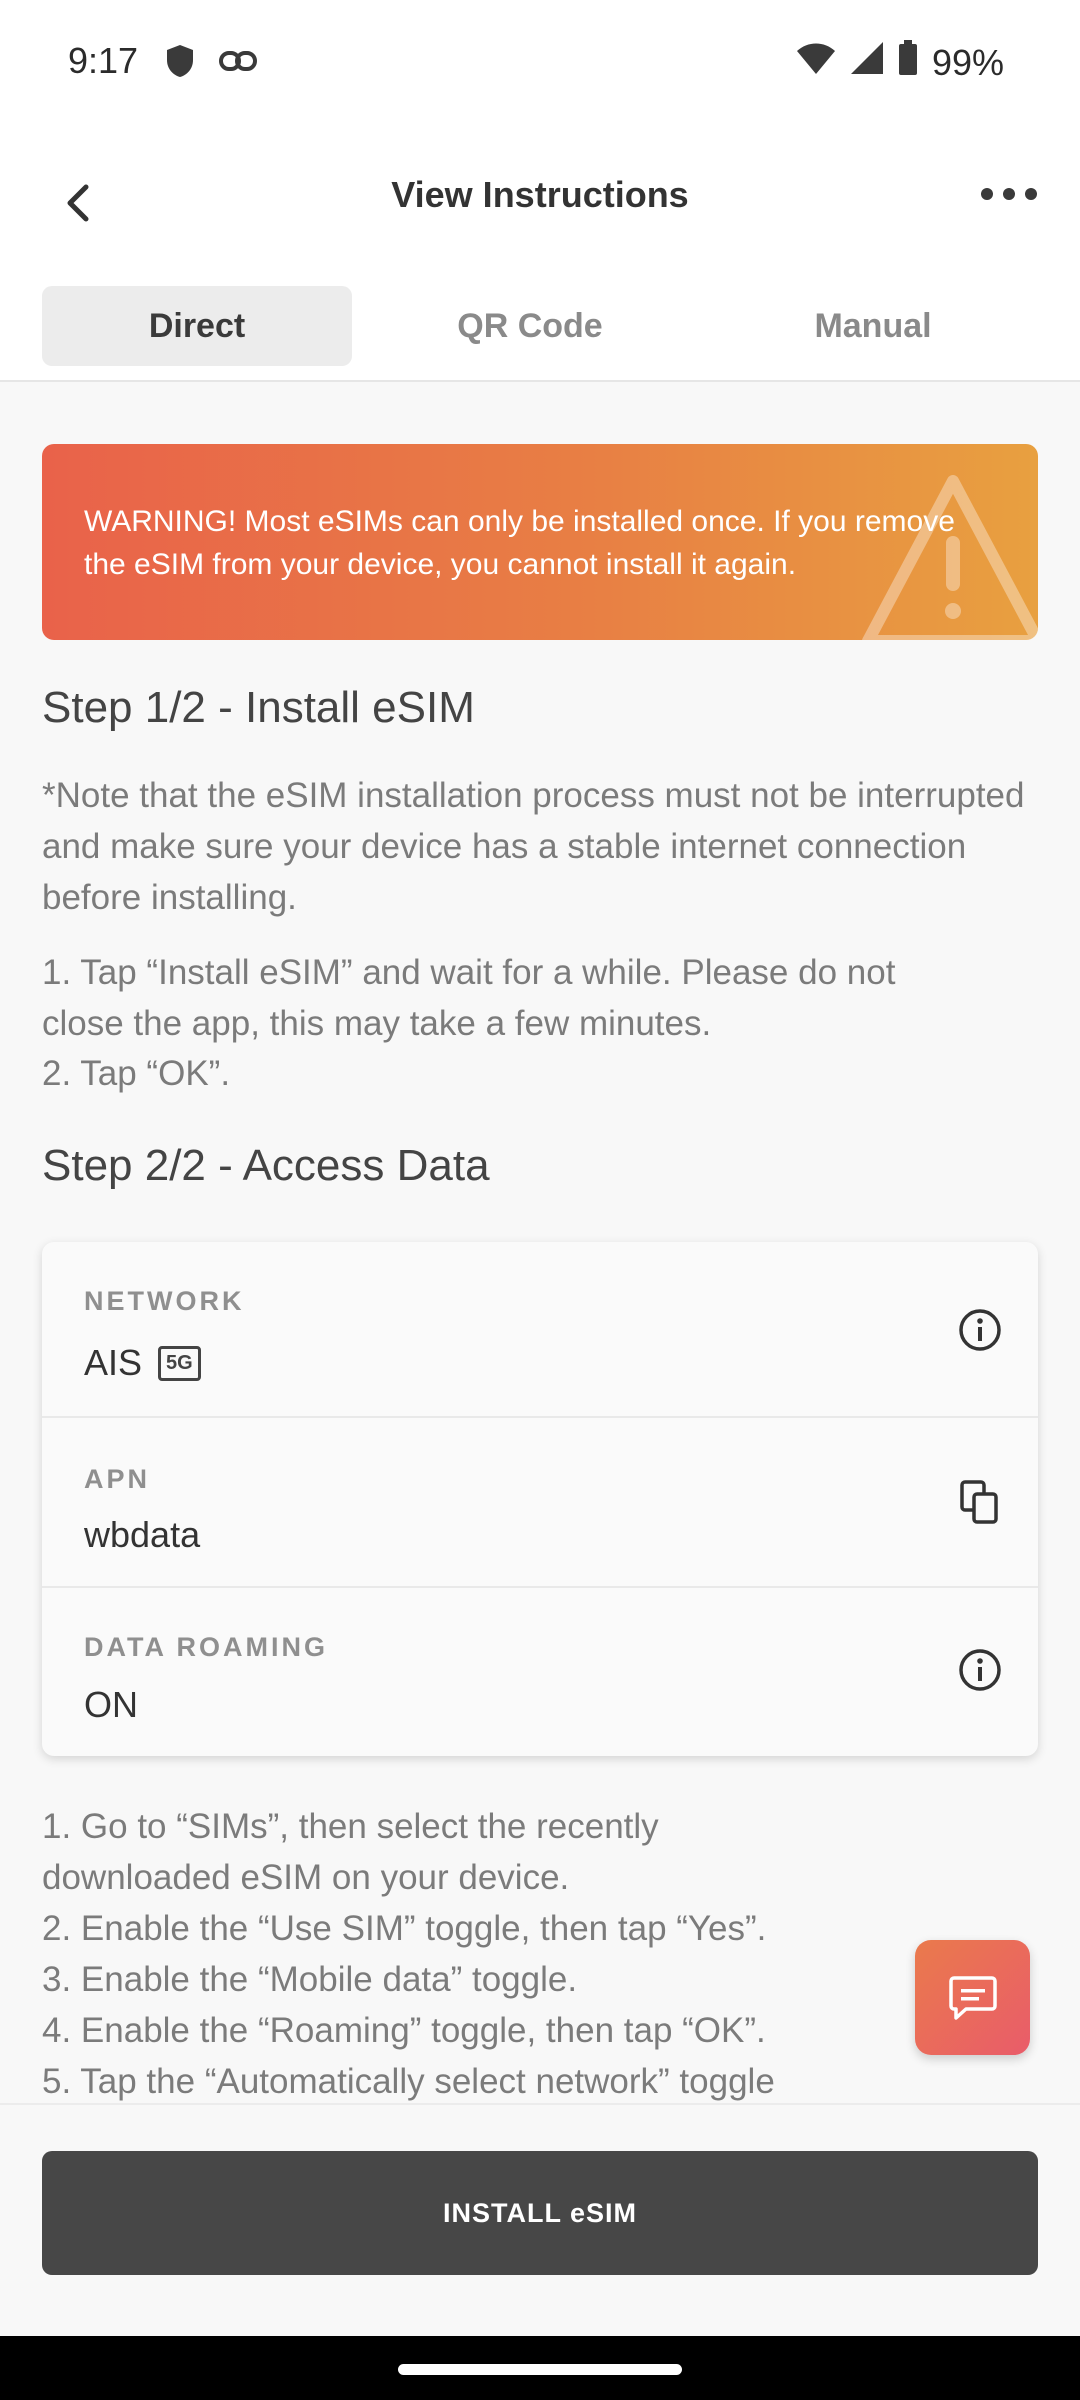 The height and width of the screenshot is (2400, 1080). Describe the element at coordinates (967, 62) in the screenshot. I see `battery-percent: 99%` at that location.